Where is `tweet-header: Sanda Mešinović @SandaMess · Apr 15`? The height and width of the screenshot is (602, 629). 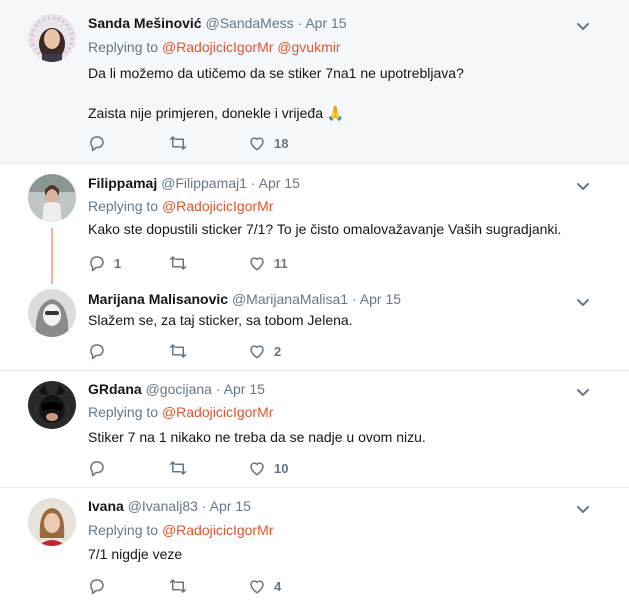 tweet-header: Sanda Mešinović @SandaMess · Apr 15 is located at coordinates (217, 23).